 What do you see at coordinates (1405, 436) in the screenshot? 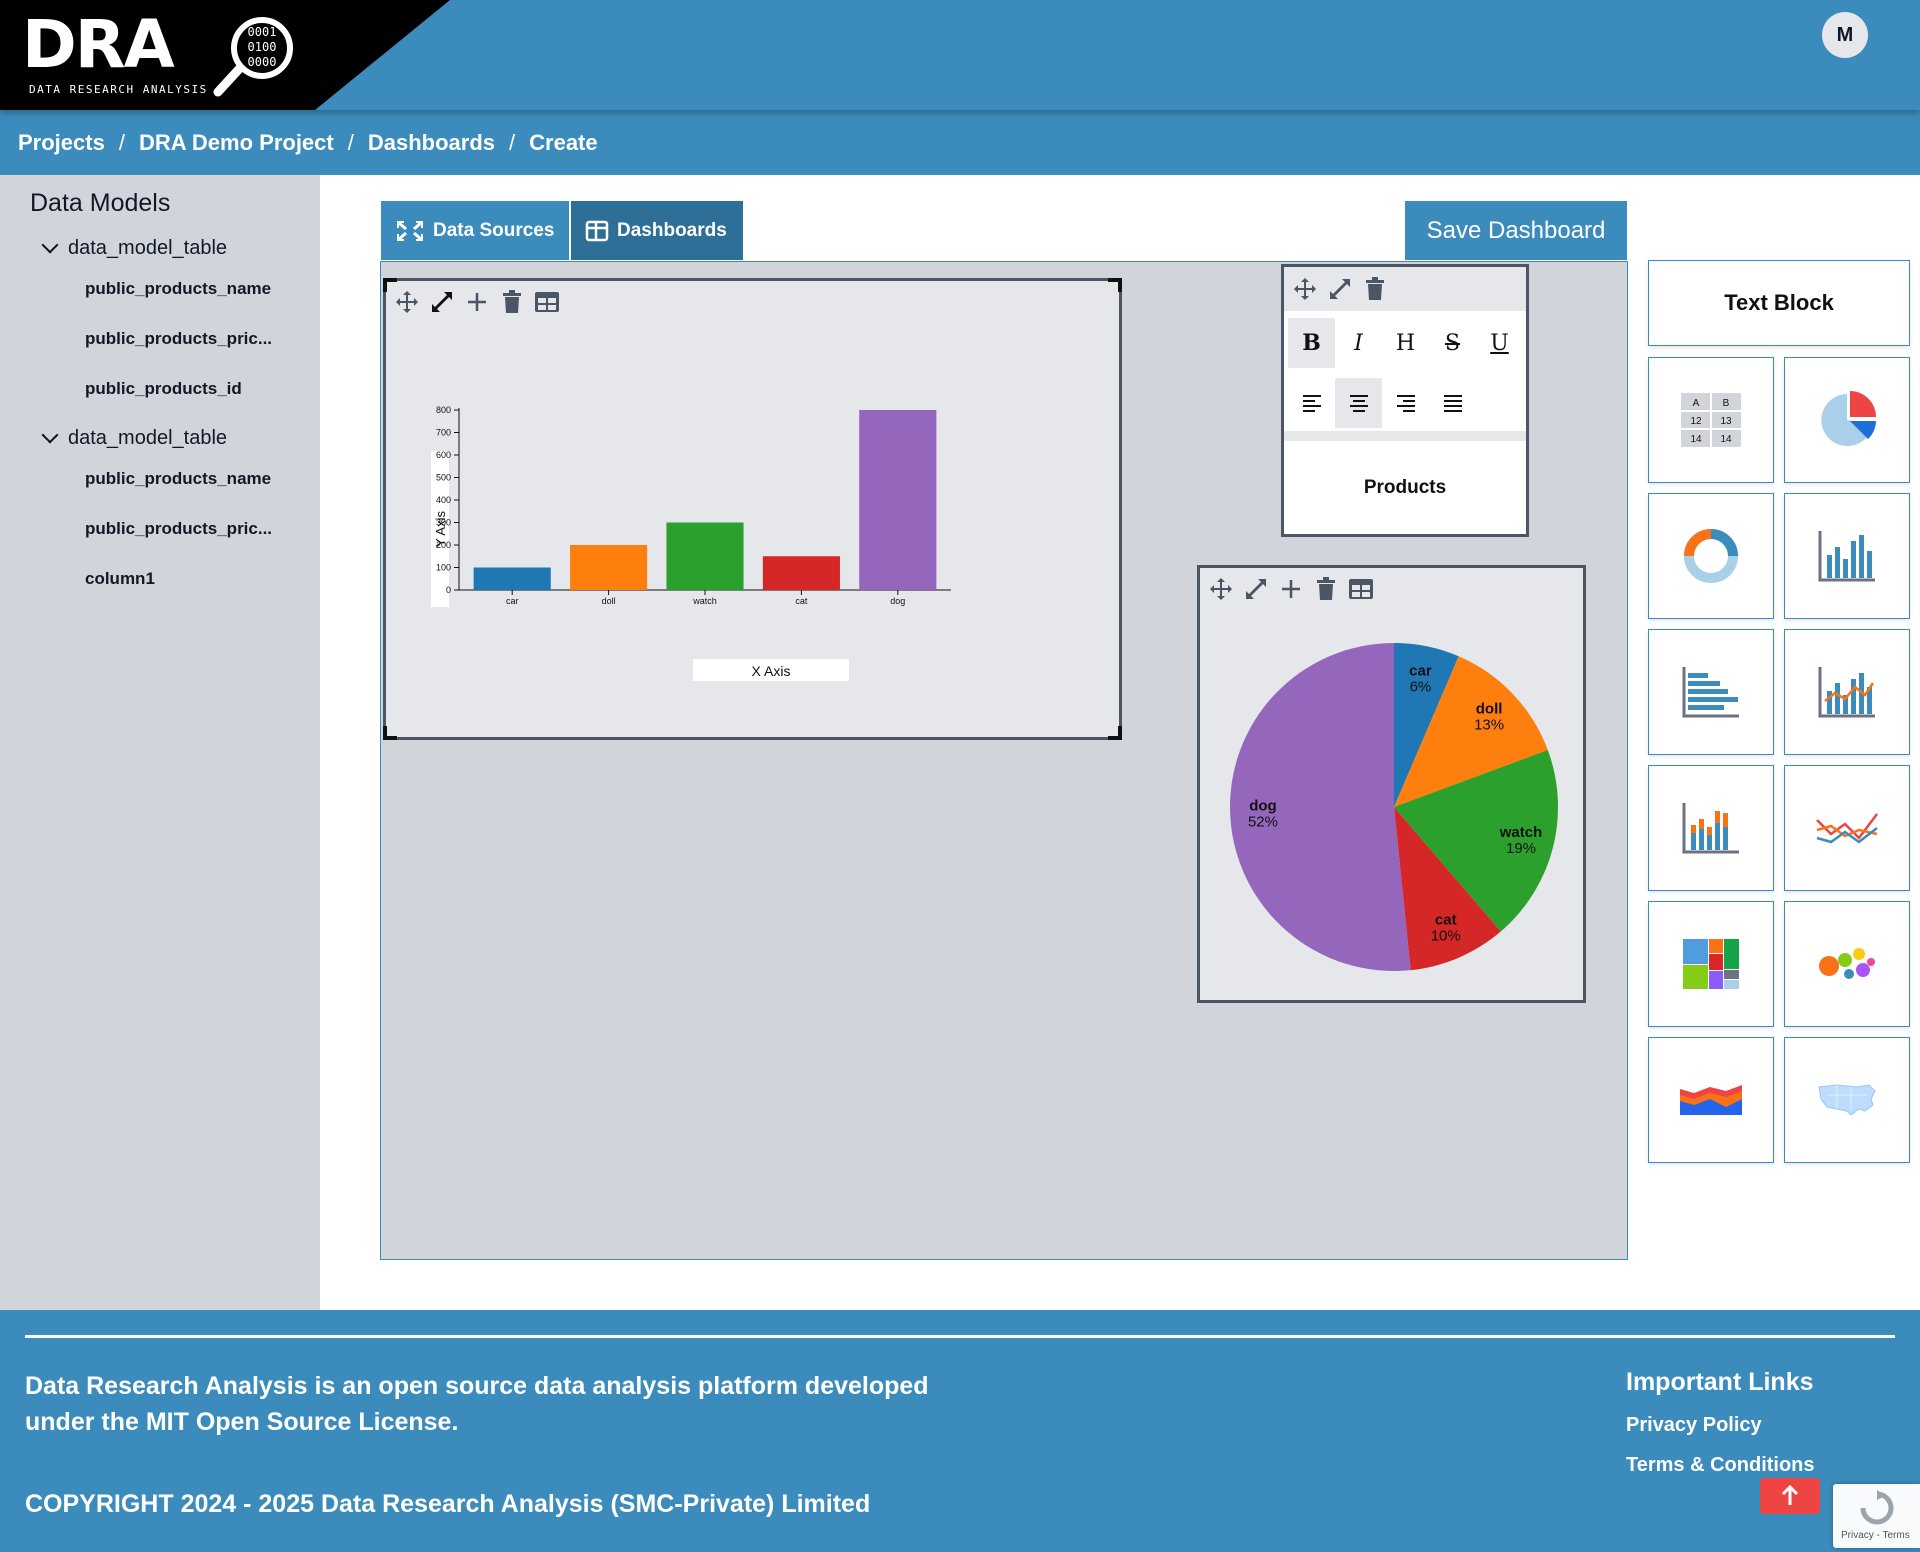
I see `editor-divider` at bounding box center [1405, 436].